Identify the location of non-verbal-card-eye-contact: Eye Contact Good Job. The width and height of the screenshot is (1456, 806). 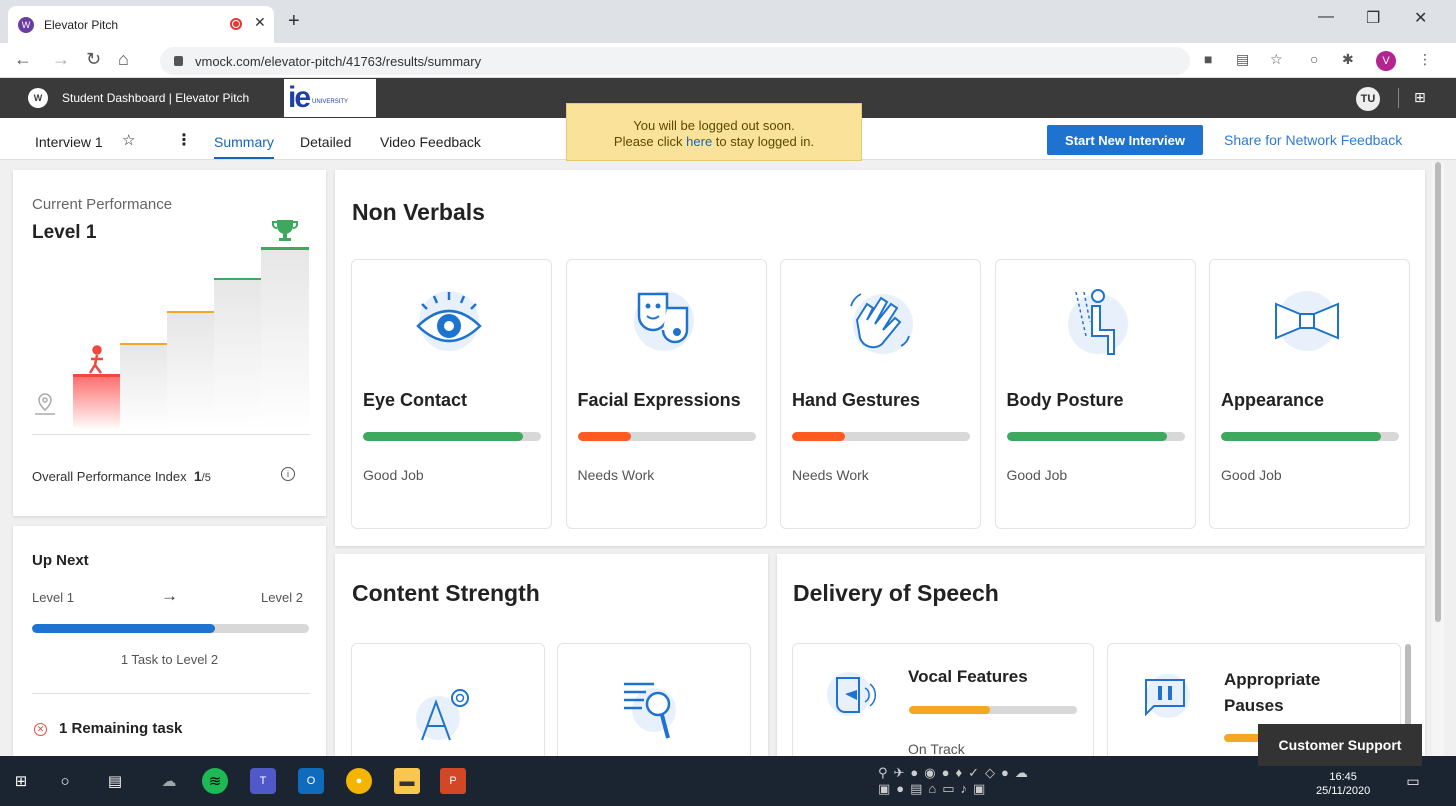
(451, 394).